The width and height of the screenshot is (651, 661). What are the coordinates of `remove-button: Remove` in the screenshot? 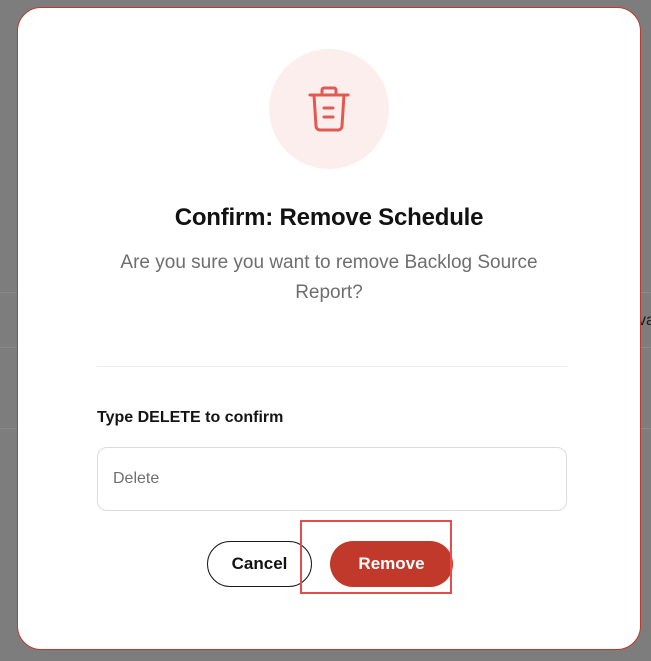 It's located at (391, 564).